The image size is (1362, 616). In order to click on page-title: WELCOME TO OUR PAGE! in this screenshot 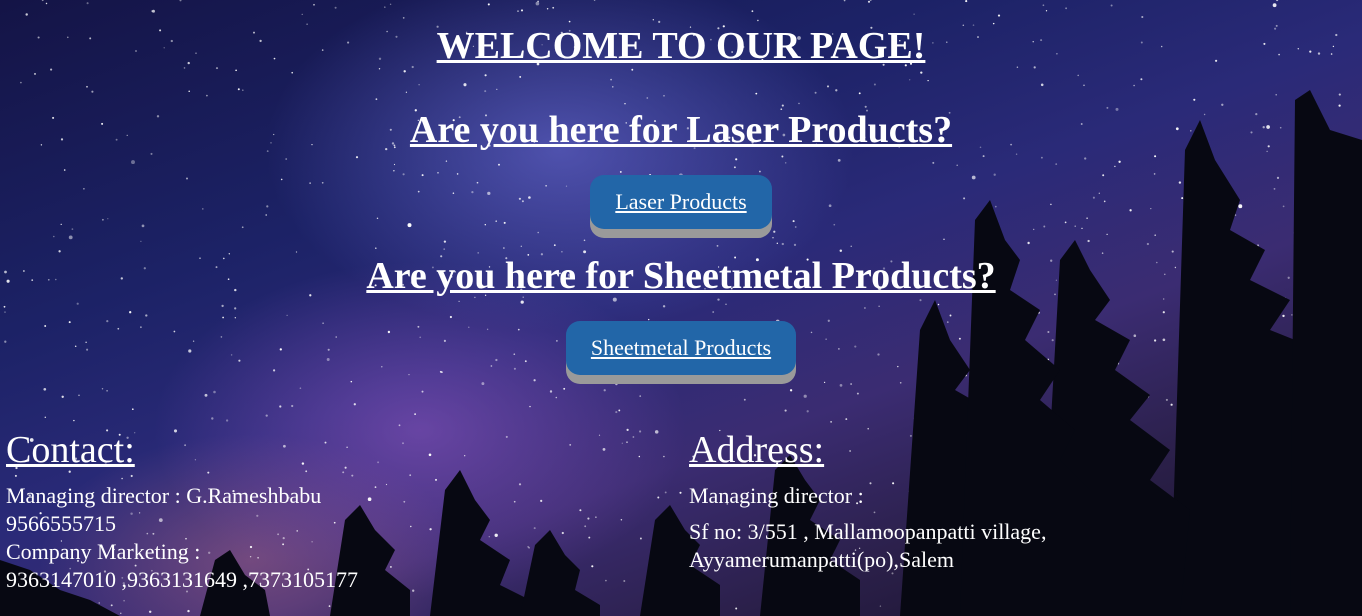, I will do `click(681, 46)`.